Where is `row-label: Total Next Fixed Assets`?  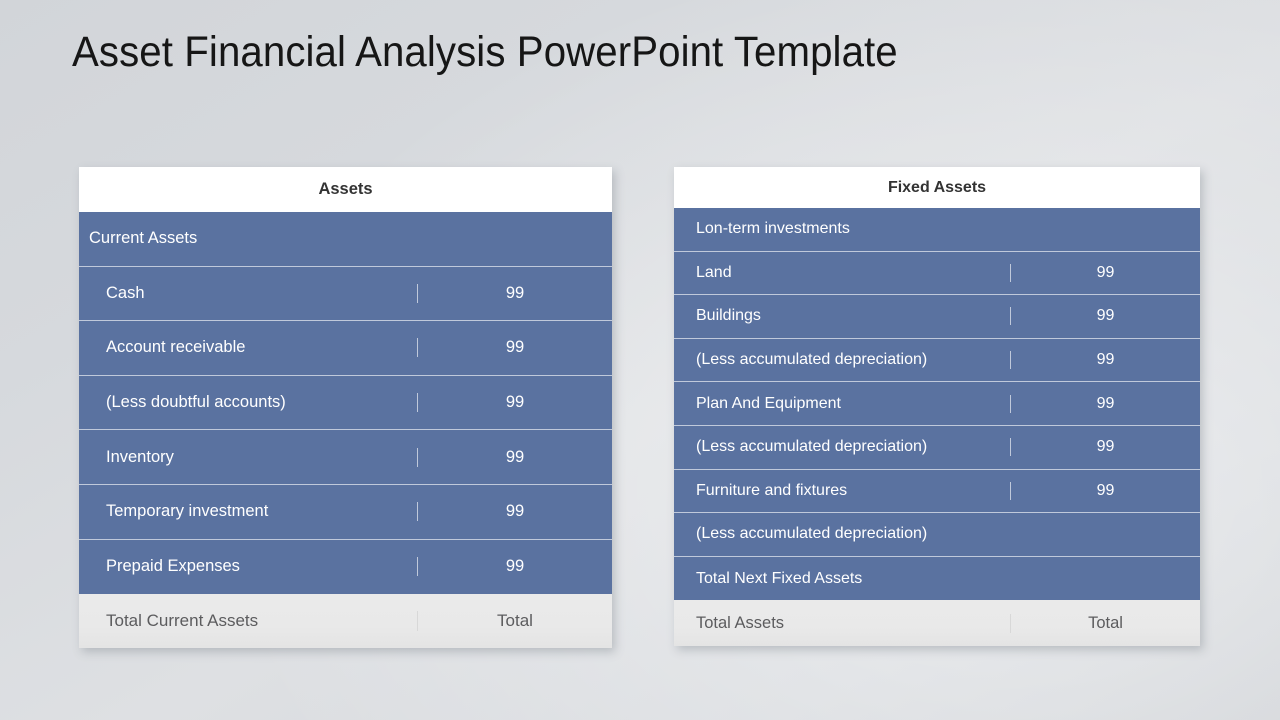 row-label: Total Next Fixed Assets is located at coordinates (779, 578).